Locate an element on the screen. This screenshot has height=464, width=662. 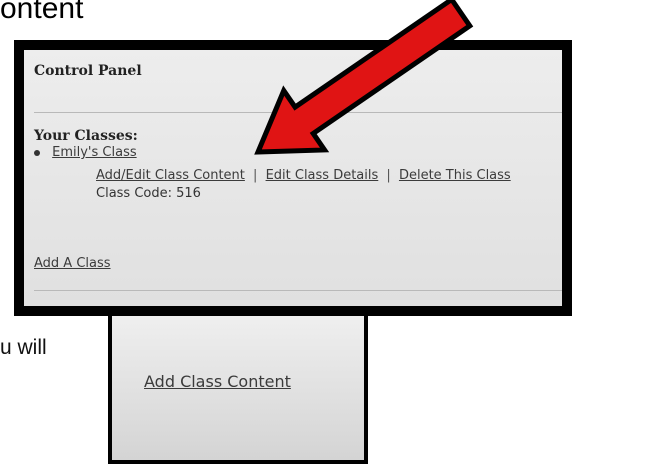
add-content-screenshot: Add Class Content is located at coordinates (238, 380).